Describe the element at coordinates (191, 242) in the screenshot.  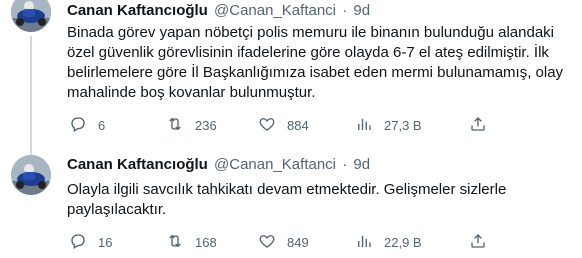
I see `retweet-button: 168` at that location.